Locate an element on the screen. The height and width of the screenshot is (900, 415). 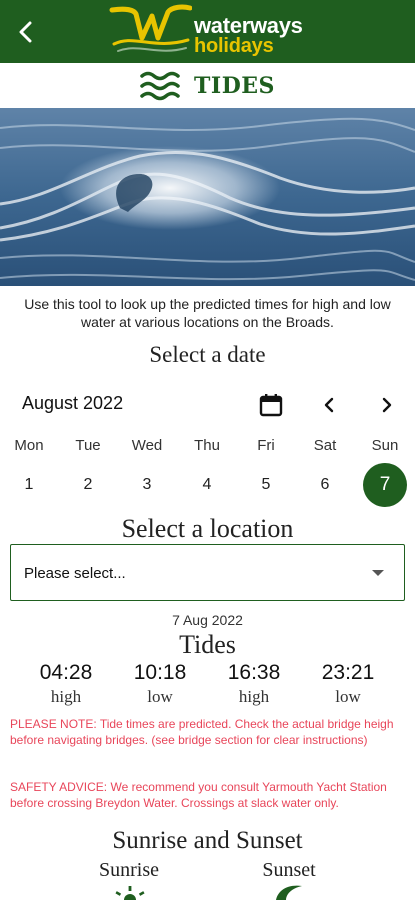
weekday-header: Mon Tue Wed Thu Fri Sat Sun is located at coordinates (207, 447).